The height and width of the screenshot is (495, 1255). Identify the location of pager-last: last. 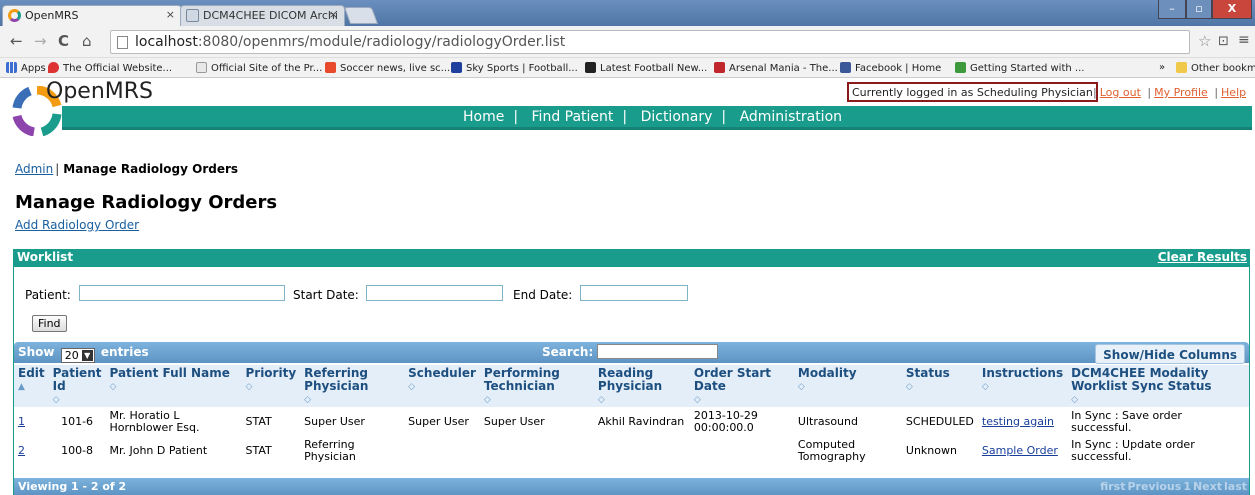
(1235, 486).